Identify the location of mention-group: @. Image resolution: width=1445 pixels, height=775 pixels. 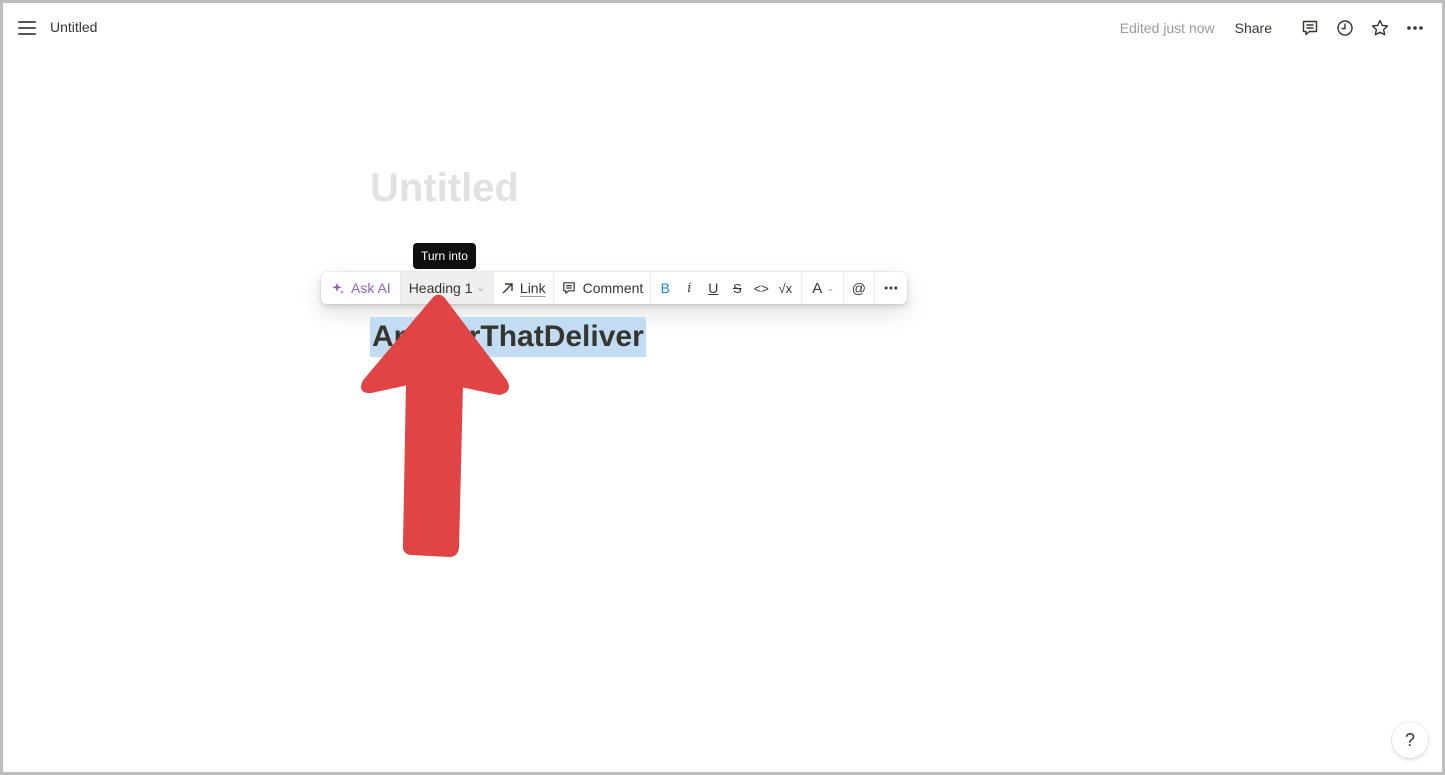
(859, 288).